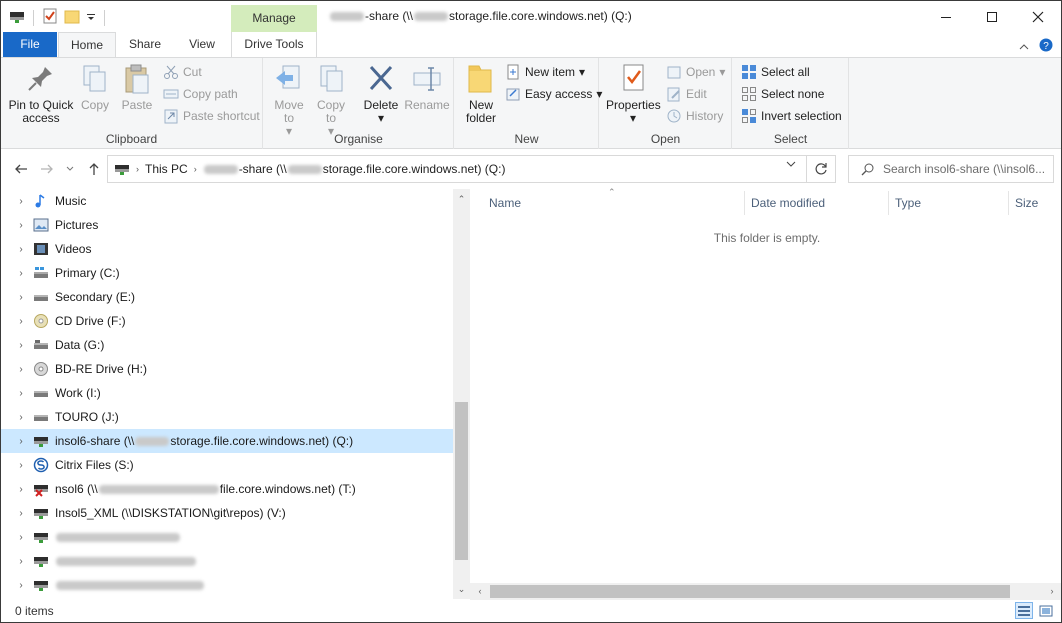  What do you see at coordinates (40, 201) in the screenshot?
I see `music-icon` at bounding box center [40, 201].